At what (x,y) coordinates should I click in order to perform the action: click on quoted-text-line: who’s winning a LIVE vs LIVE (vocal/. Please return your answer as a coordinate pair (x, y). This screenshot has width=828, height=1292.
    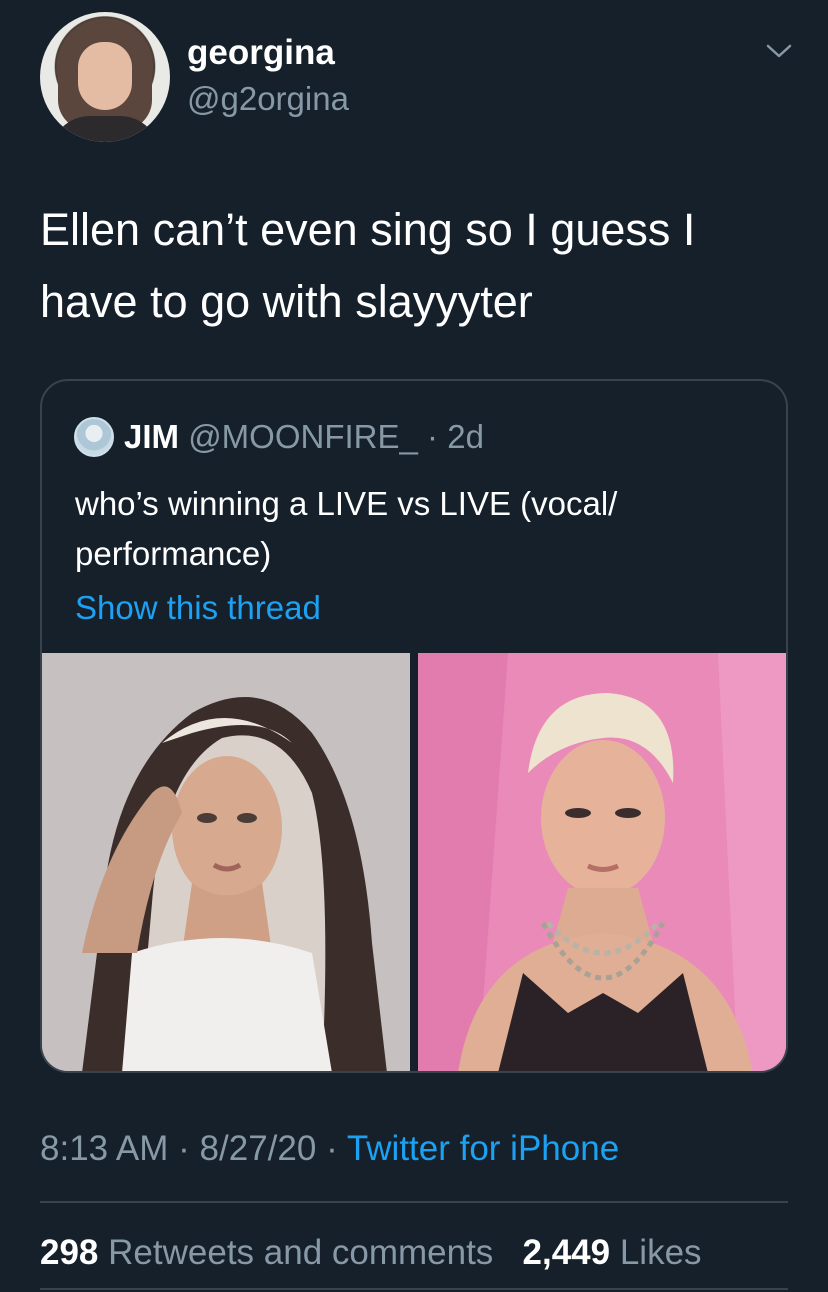
    Looking at the image, I should click on (346, 503).